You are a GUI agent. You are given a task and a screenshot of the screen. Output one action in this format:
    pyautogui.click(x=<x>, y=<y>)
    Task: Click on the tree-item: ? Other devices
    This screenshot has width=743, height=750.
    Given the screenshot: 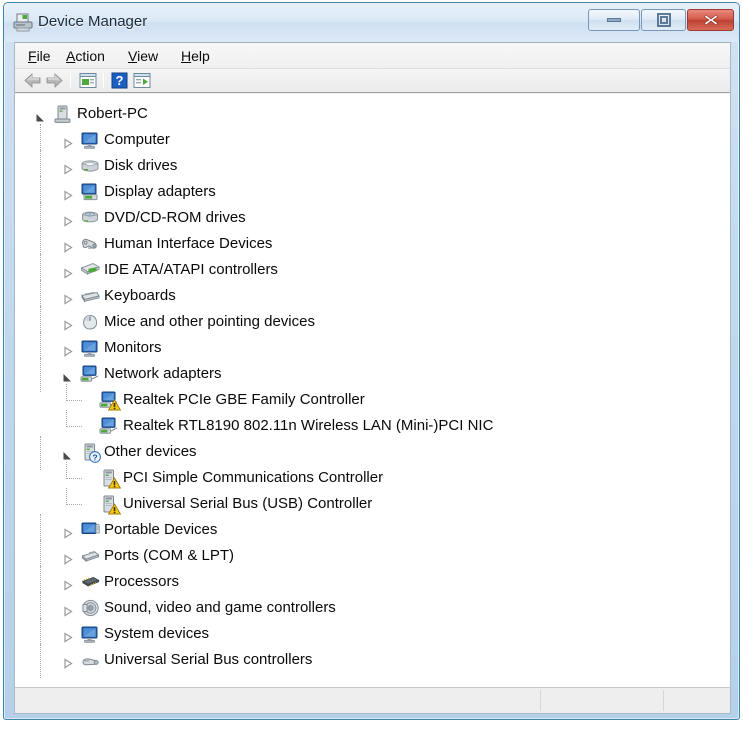 What is the action you would take?
    pyautogui.click(x=372, y=453)
    